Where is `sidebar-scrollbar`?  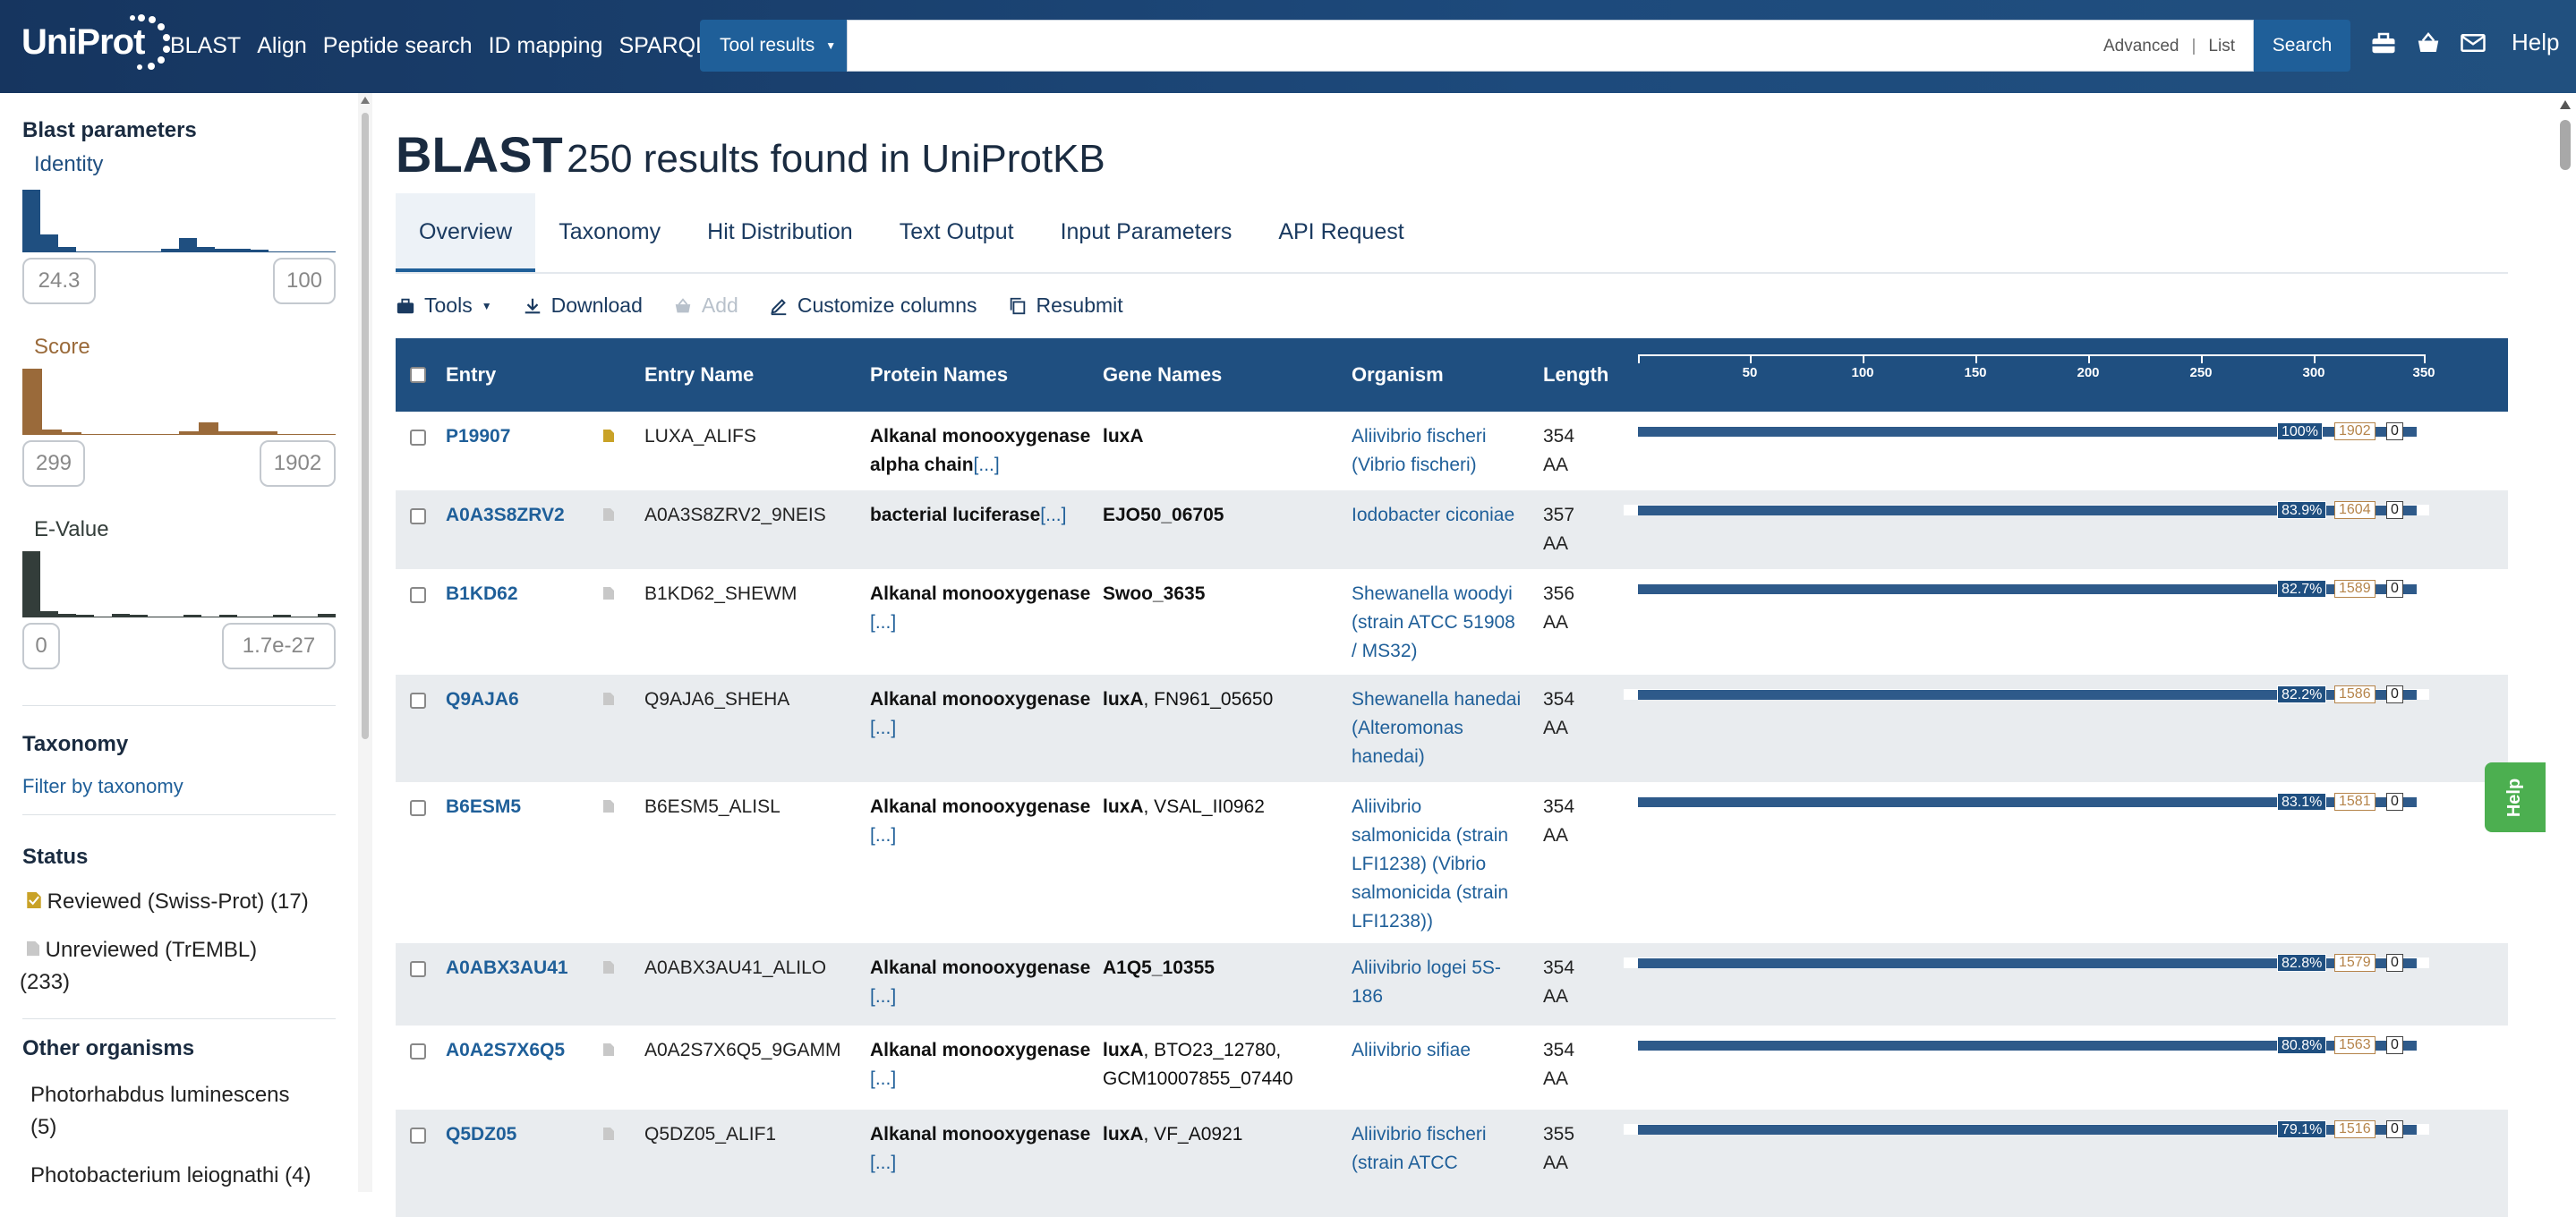
sidebar-scrollbar is located at coordinates (365, 642).